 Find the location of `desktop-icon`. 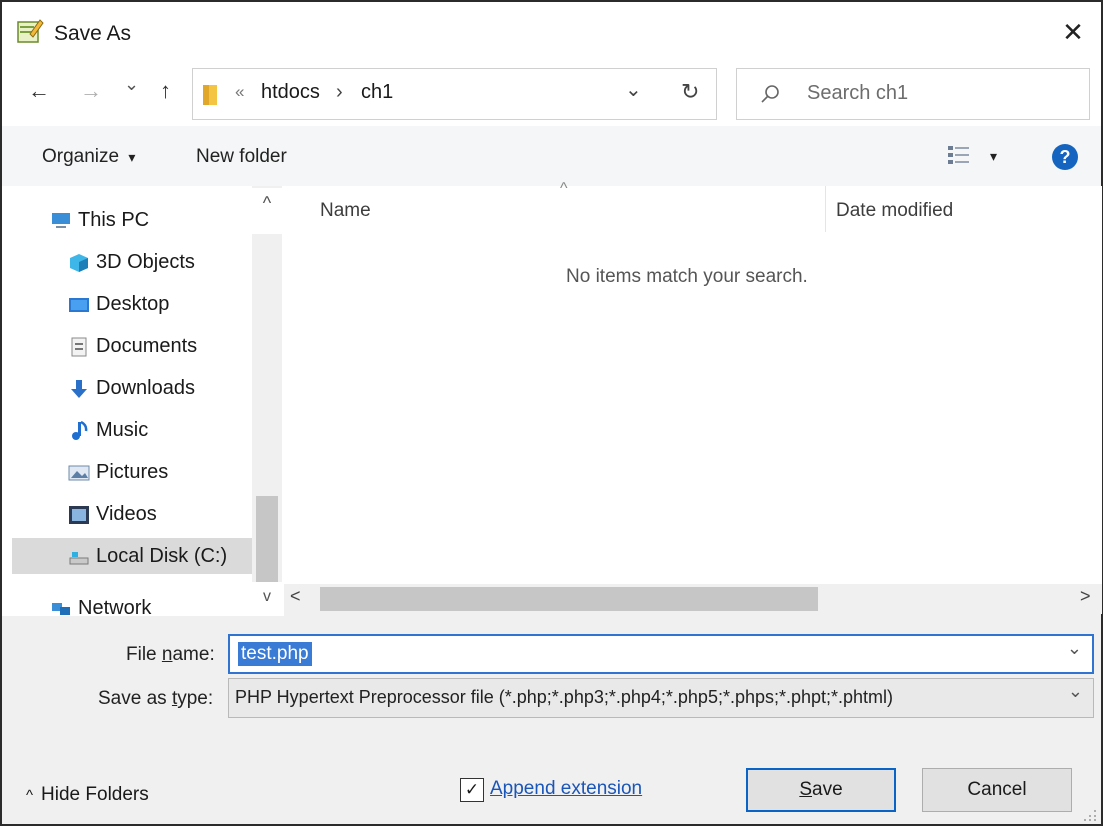

desktop-icon is located at coordinates (79, 304).